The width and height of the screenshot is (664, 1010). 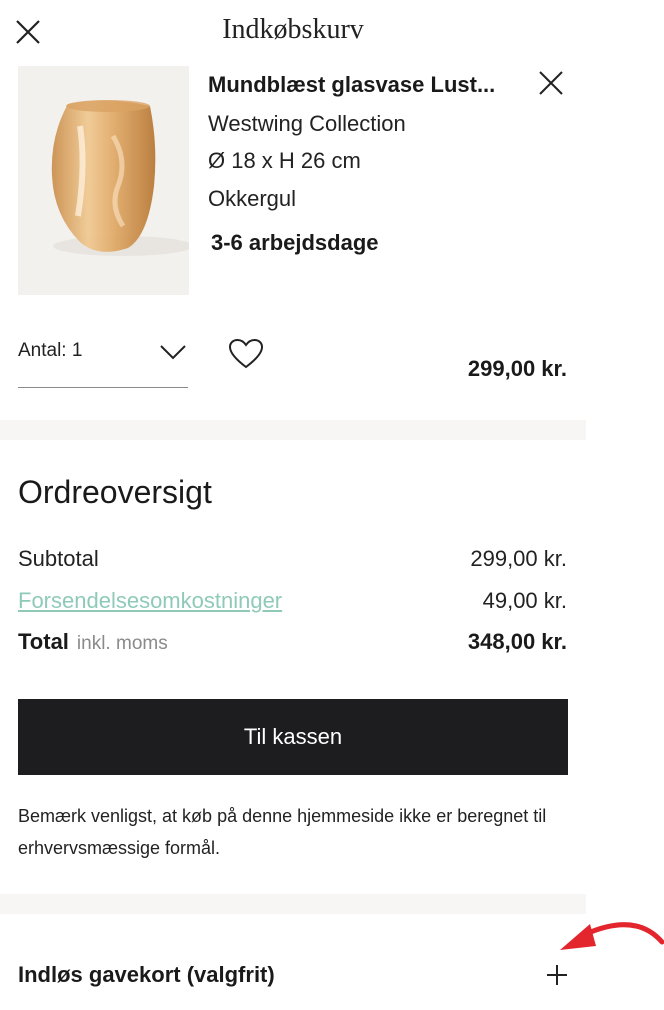 What do you see at coordinates (295, 242) in the screenshot?
I see `delivery-time: 3-6 arbejdsdage` at bounding box center [295, 242].